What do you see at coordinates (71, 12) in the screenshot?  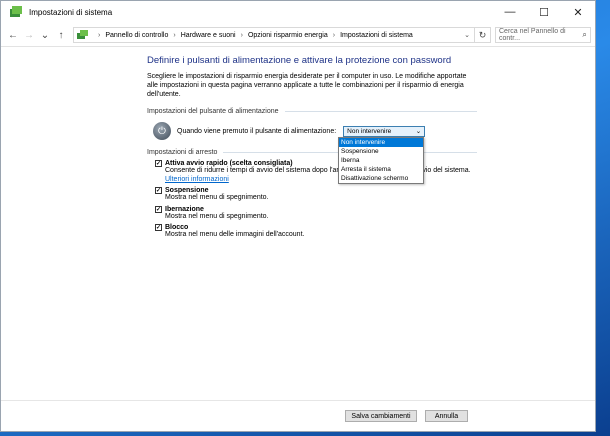 I see `window-title: Impostazioni di sistema` at bounding box center [71, 12].